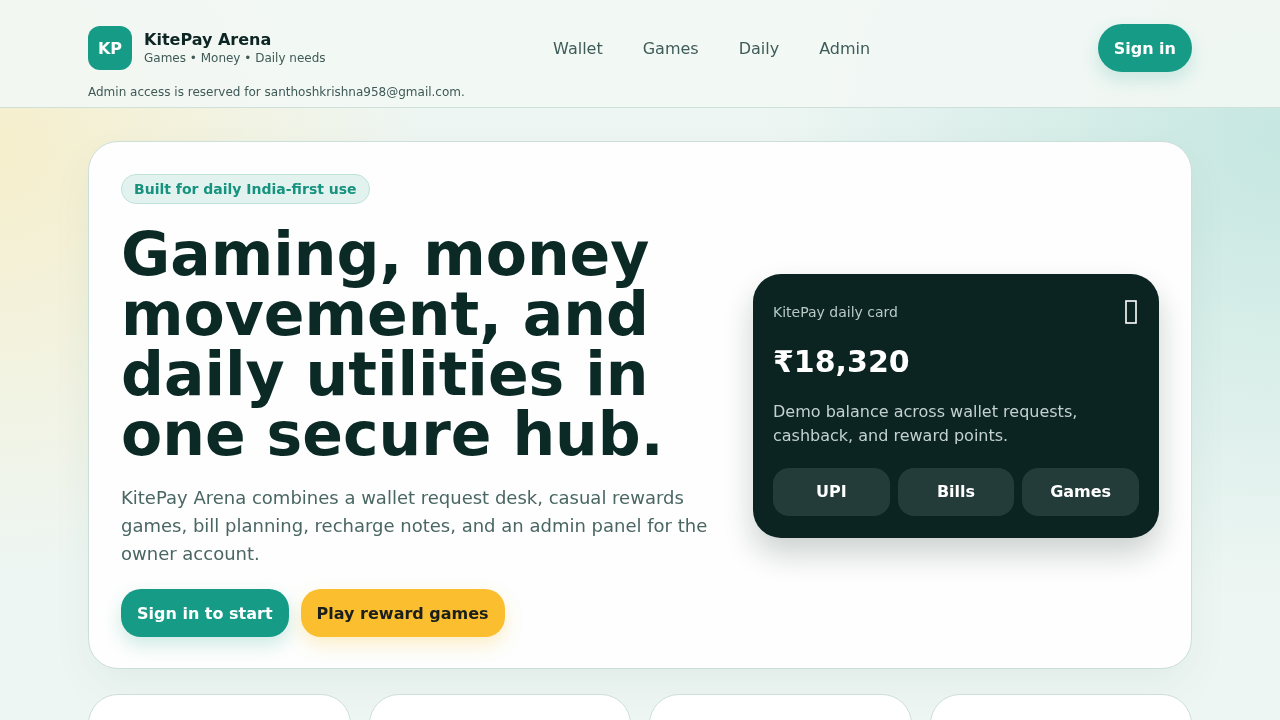  I want to click on hero-description: KitePay Arena combines a wallet request desk, casual rewards games, bill planning, recharge notes, and an admin panel for the owner account., so click(415, 526).